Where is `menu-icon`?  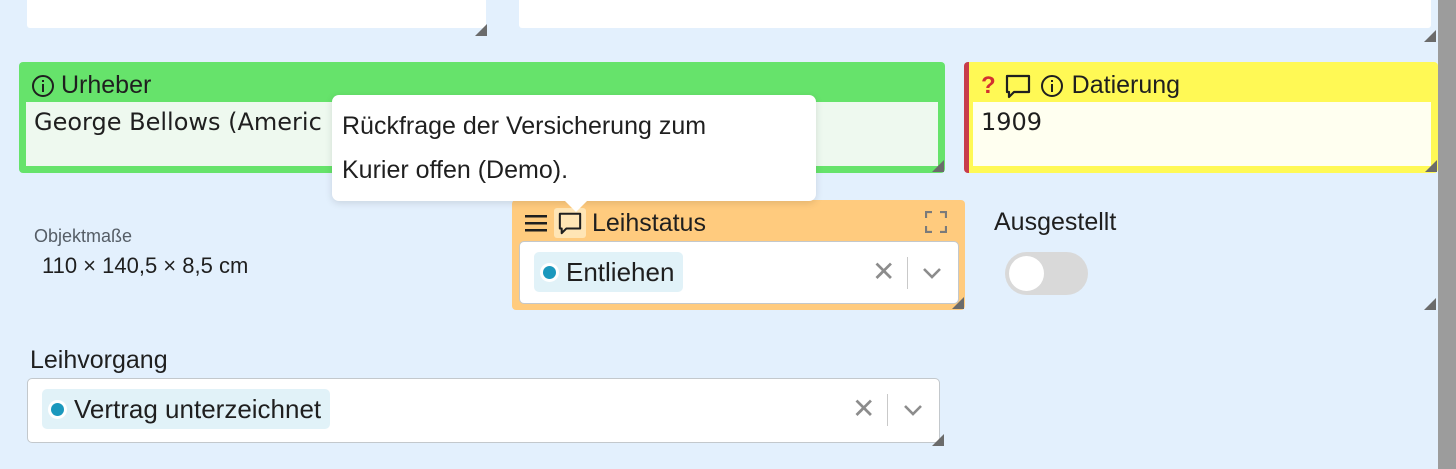
menu-icon is located at coordinates (536, 223).